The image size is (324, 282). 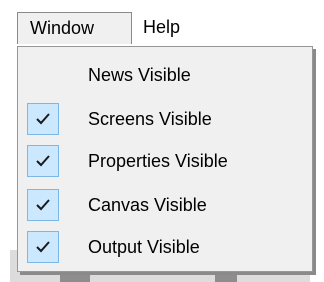 I want to click on menu-item-canvas-visible: Canvas Visible, so click(x=166, y=205).